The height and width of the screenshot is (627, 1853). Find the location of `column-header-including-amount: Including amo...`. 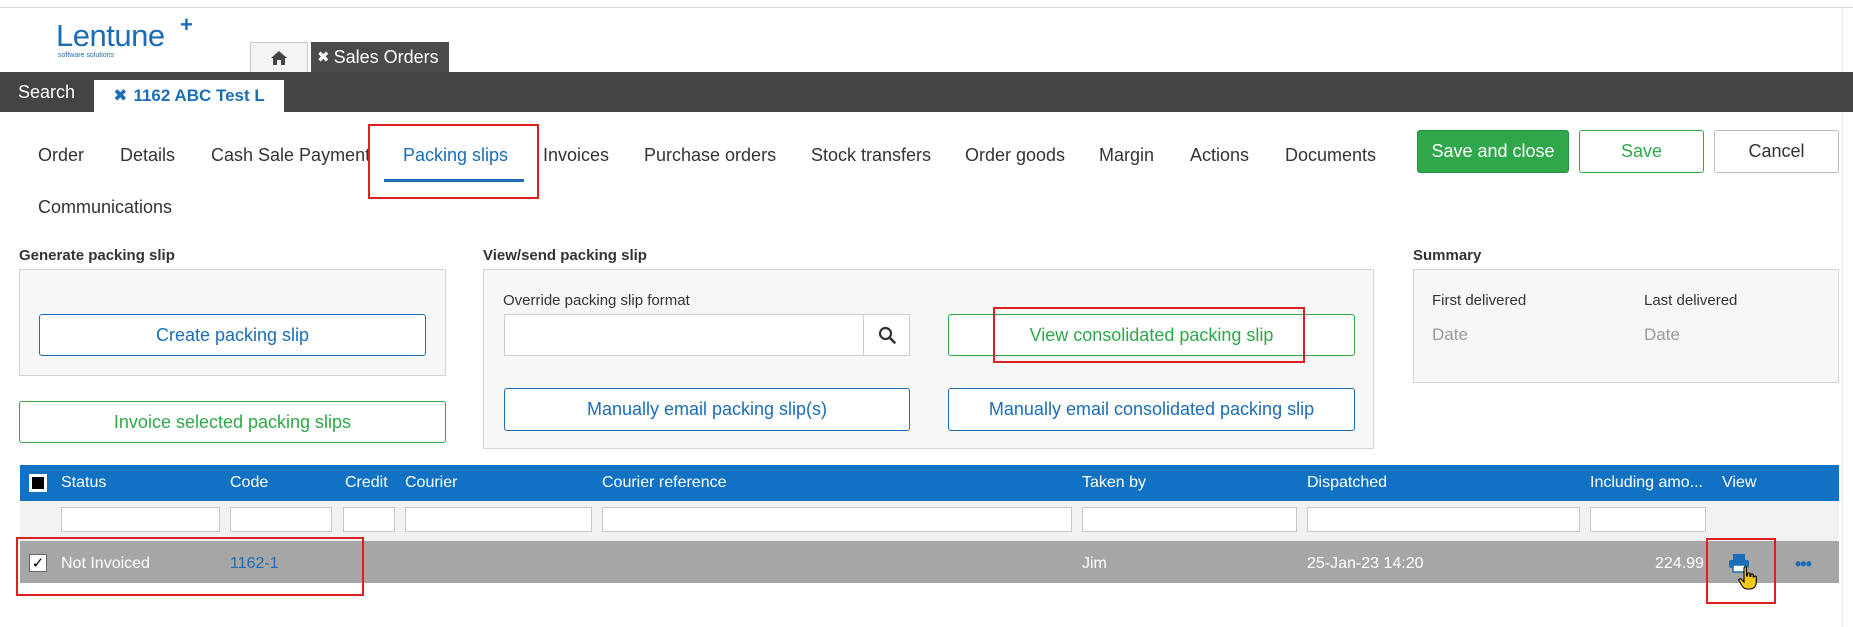

column-header-including-amount: Including amo... is located at coordinates (1646, 483).